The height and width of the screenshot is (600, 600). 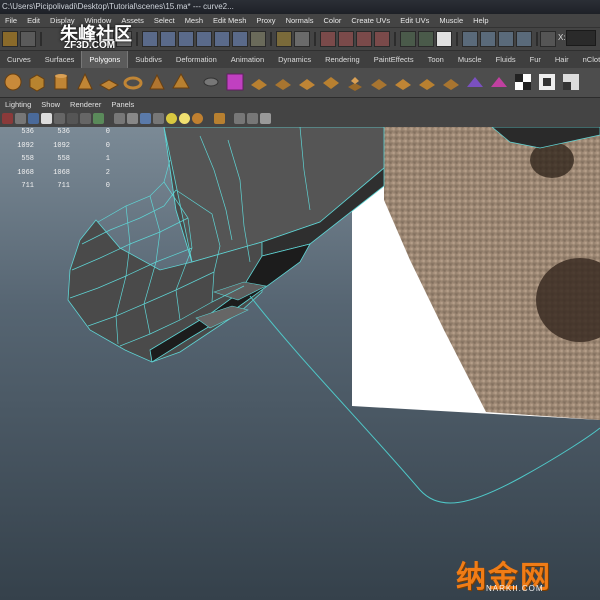 I want to click on menu-edit-uvs: Edit UVs, so click(x=414, y=20).